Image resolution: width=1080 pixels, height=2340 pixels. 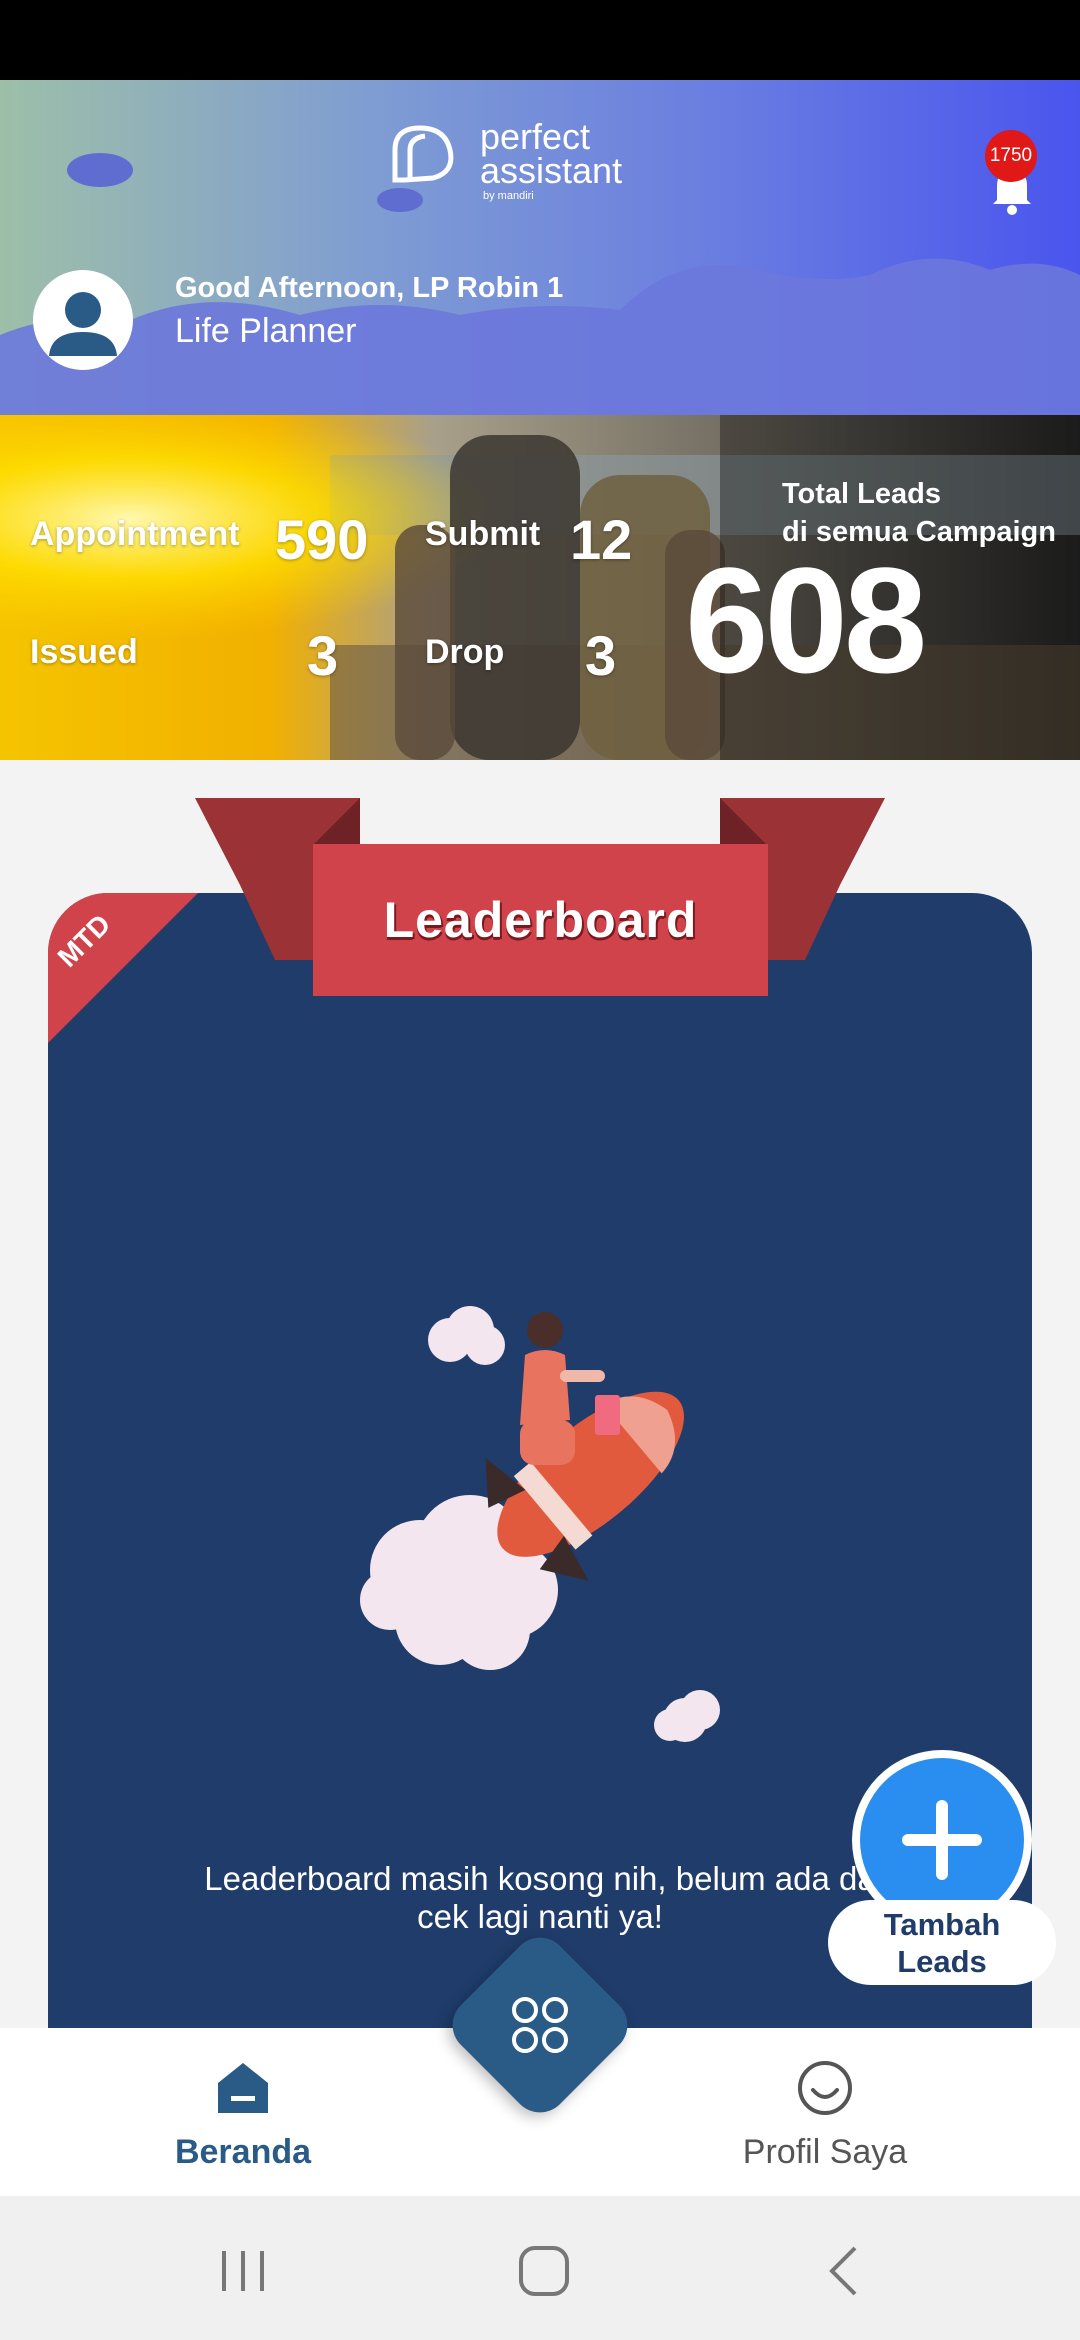 I want to click on system-navigation-bar, so click(x=540, y=2268).